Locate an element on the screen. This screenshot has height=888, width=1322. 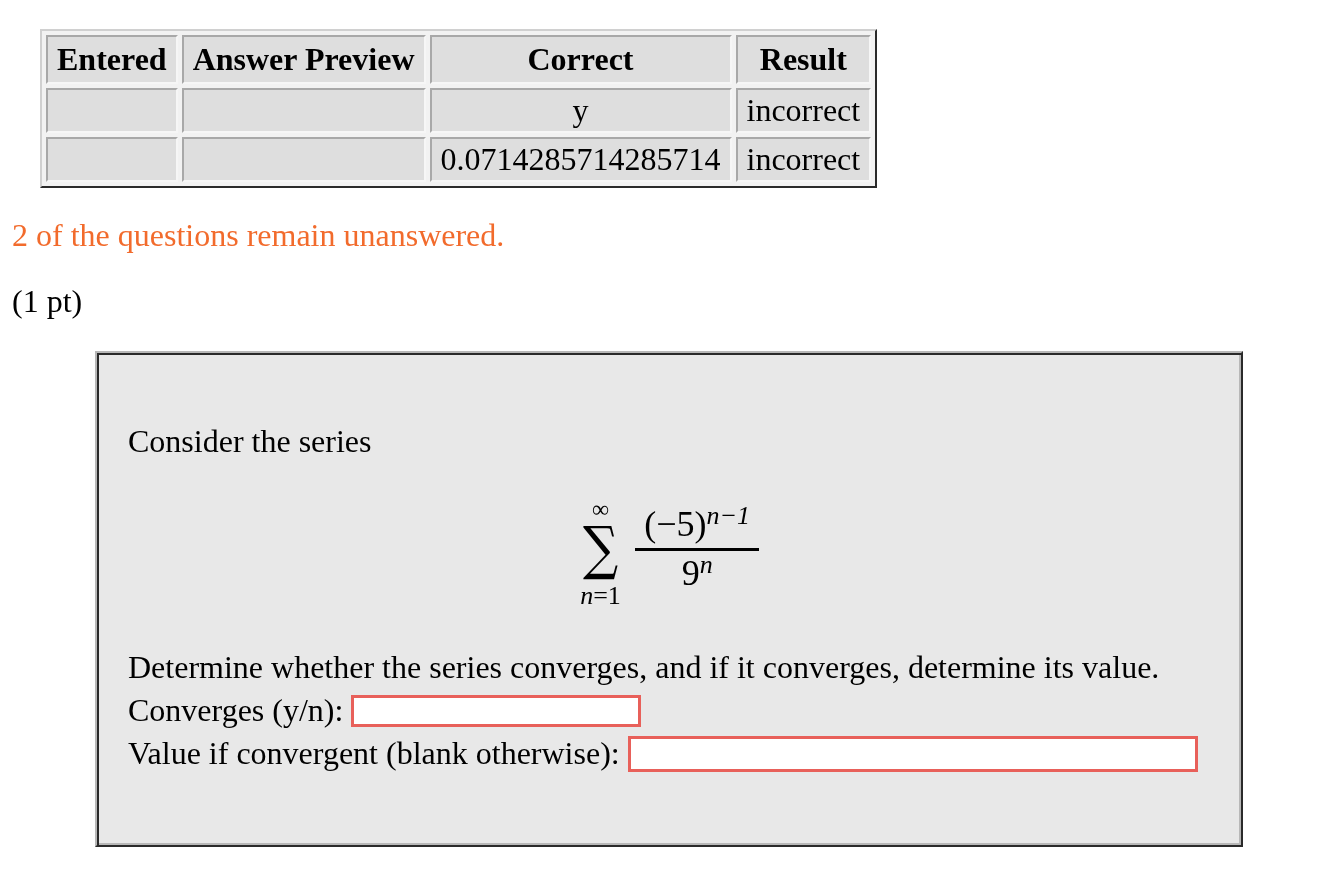
table-cell: y is located at coordinates (580, 110).